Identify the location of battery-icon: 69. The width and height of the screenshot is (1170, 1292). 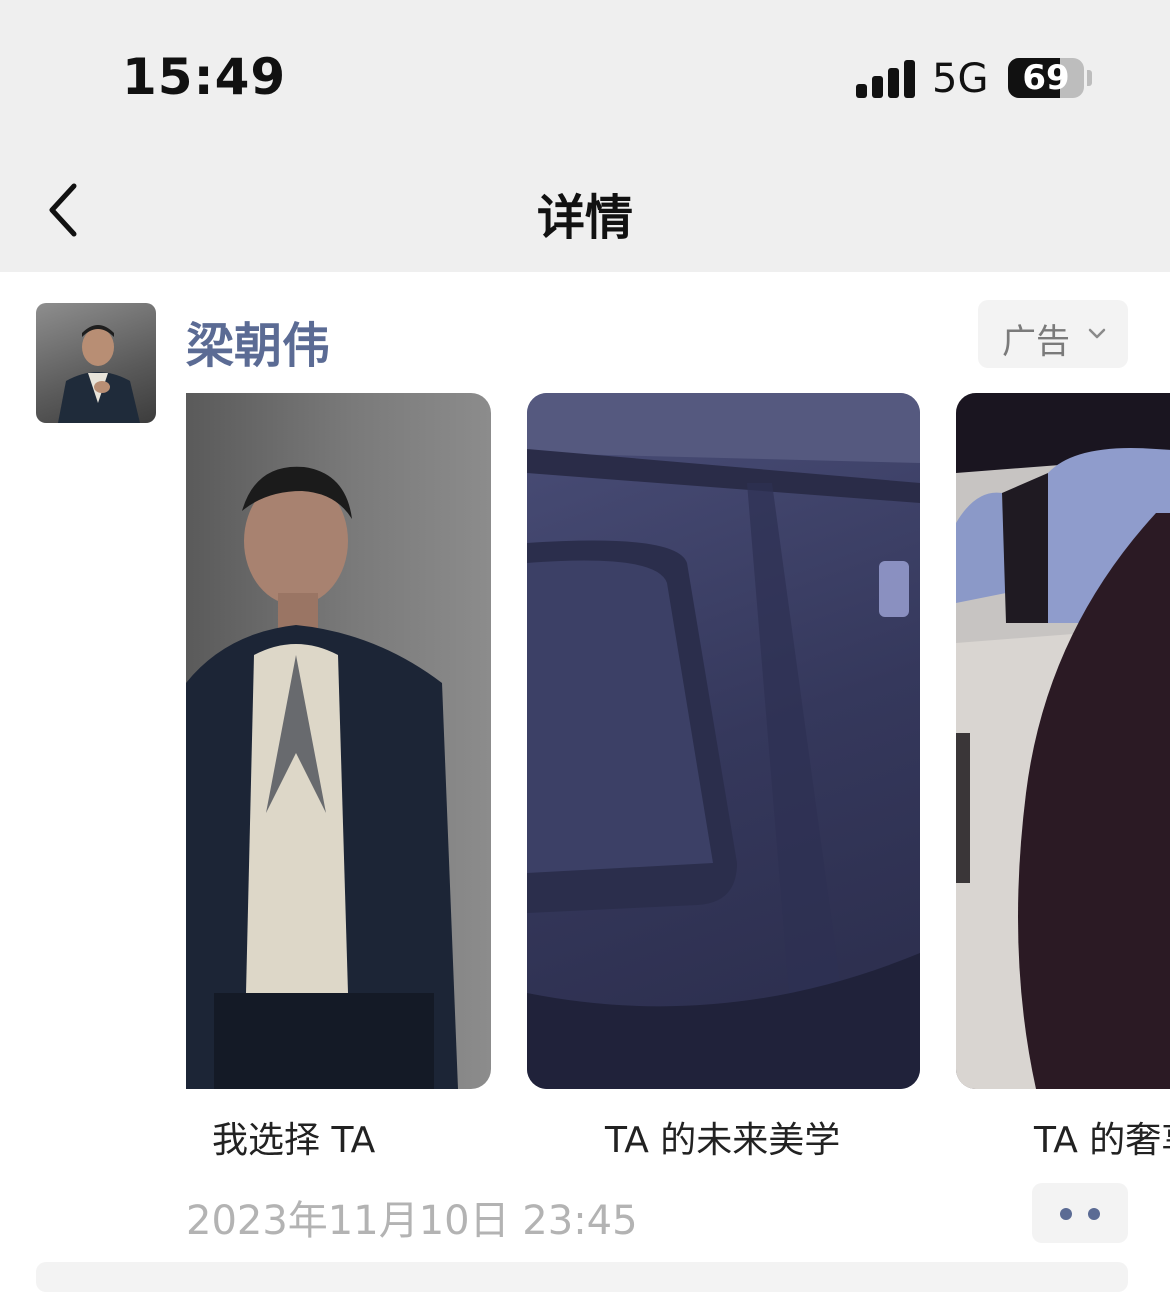
(1046, 78).